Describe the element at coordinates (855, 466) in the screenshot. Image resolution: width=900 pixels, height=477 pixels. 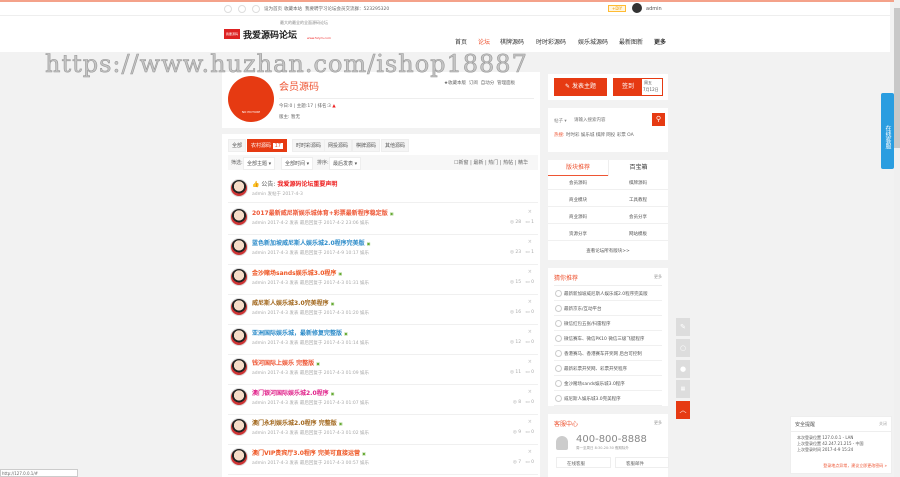
I see `change-password-link: 登录地点异常，建议立即更改密码 »` at that location.